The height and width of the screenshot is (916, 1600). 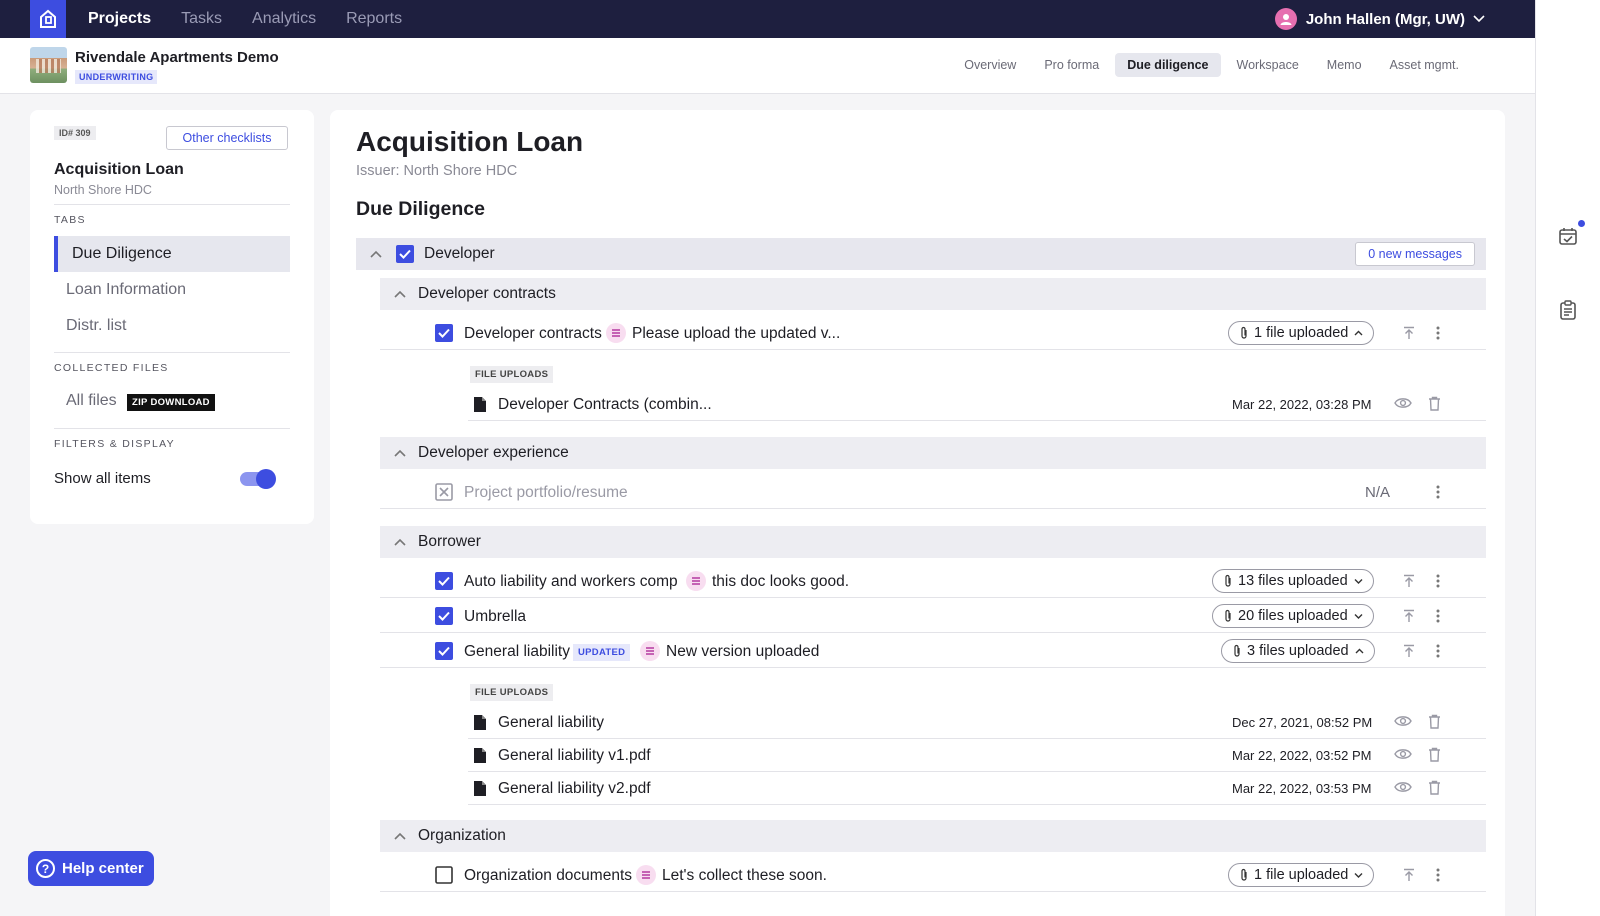 What do you see at coordinates (91, 868) in the screenshot?
I see `help-center-button: ? Help center` at bounding box center [91, 868].